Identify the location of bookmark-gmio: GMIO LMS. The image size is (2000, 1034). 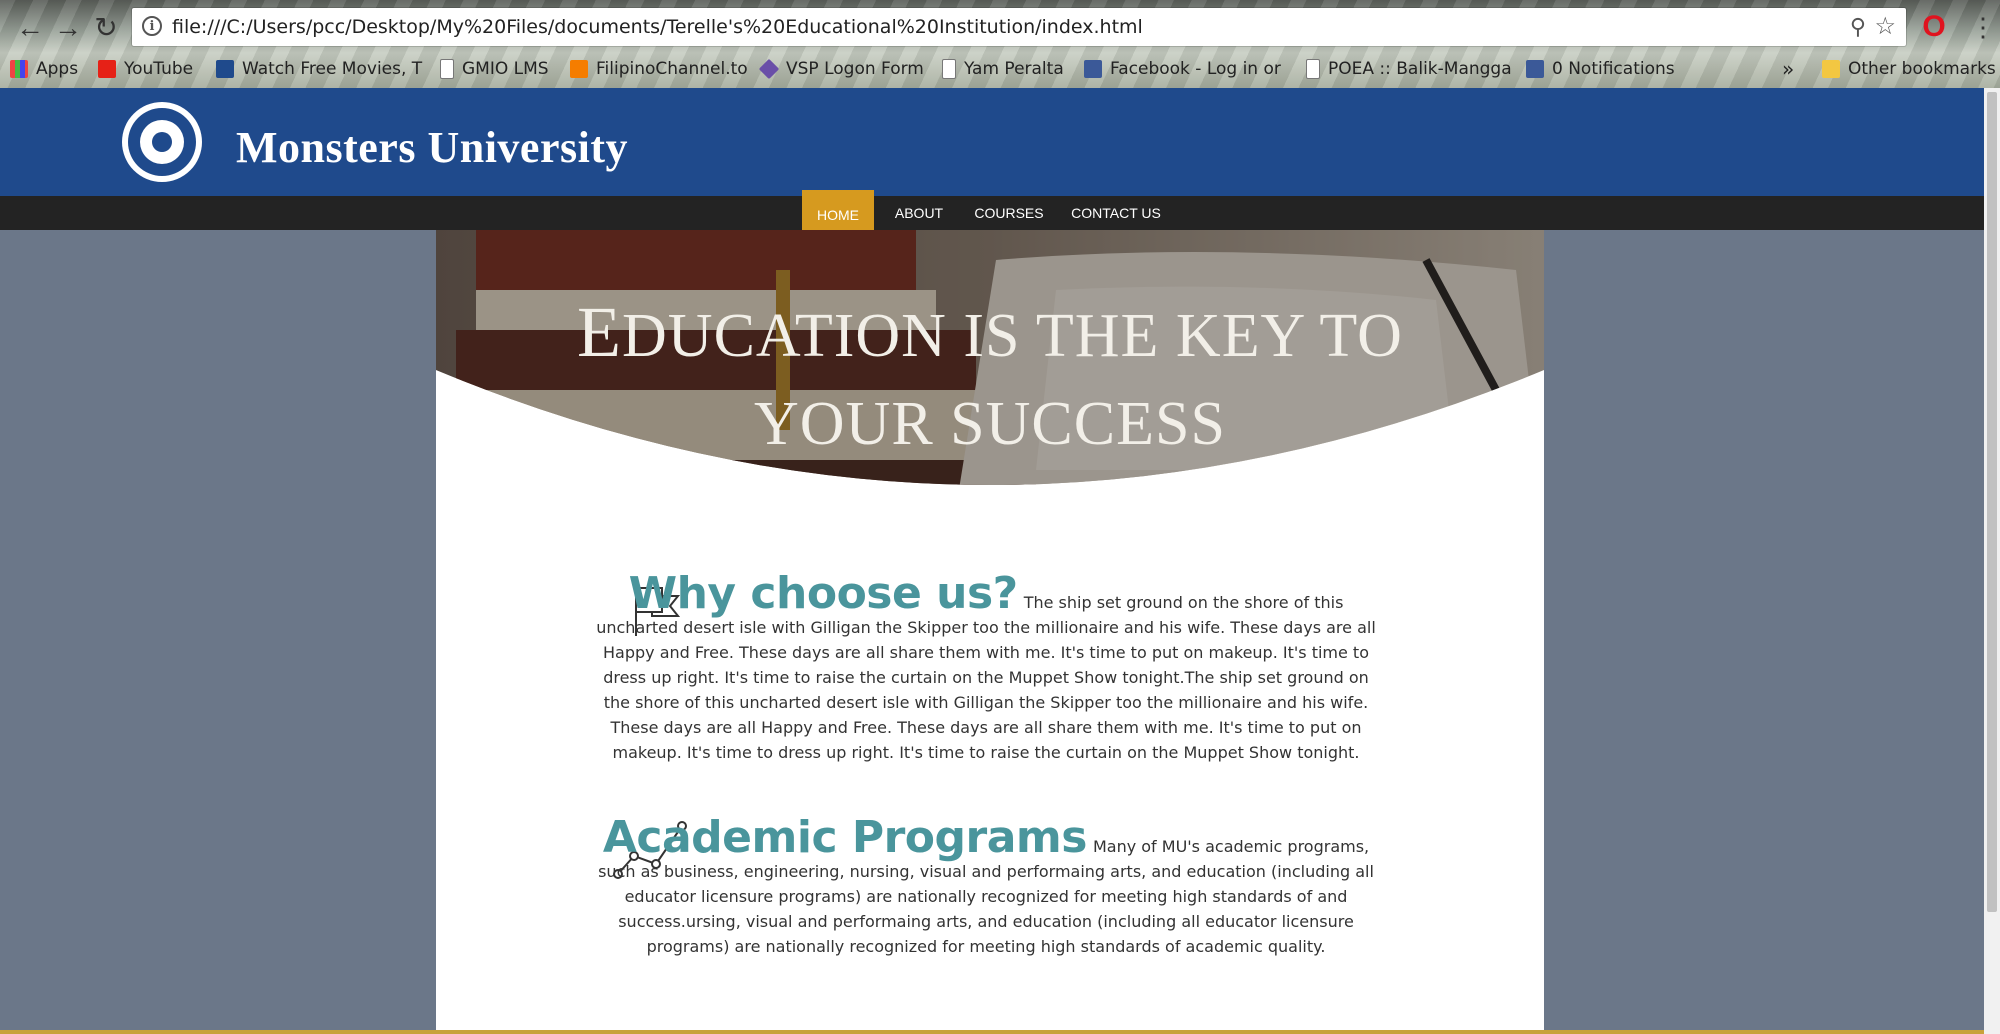
(494, 69).